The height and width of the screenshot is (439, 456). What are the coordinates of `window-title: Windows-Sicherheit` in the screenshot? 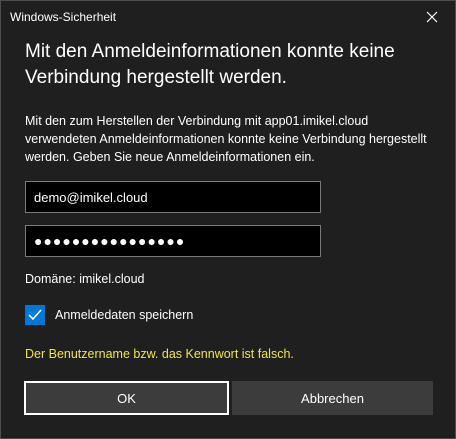 It's located at (63, 17).